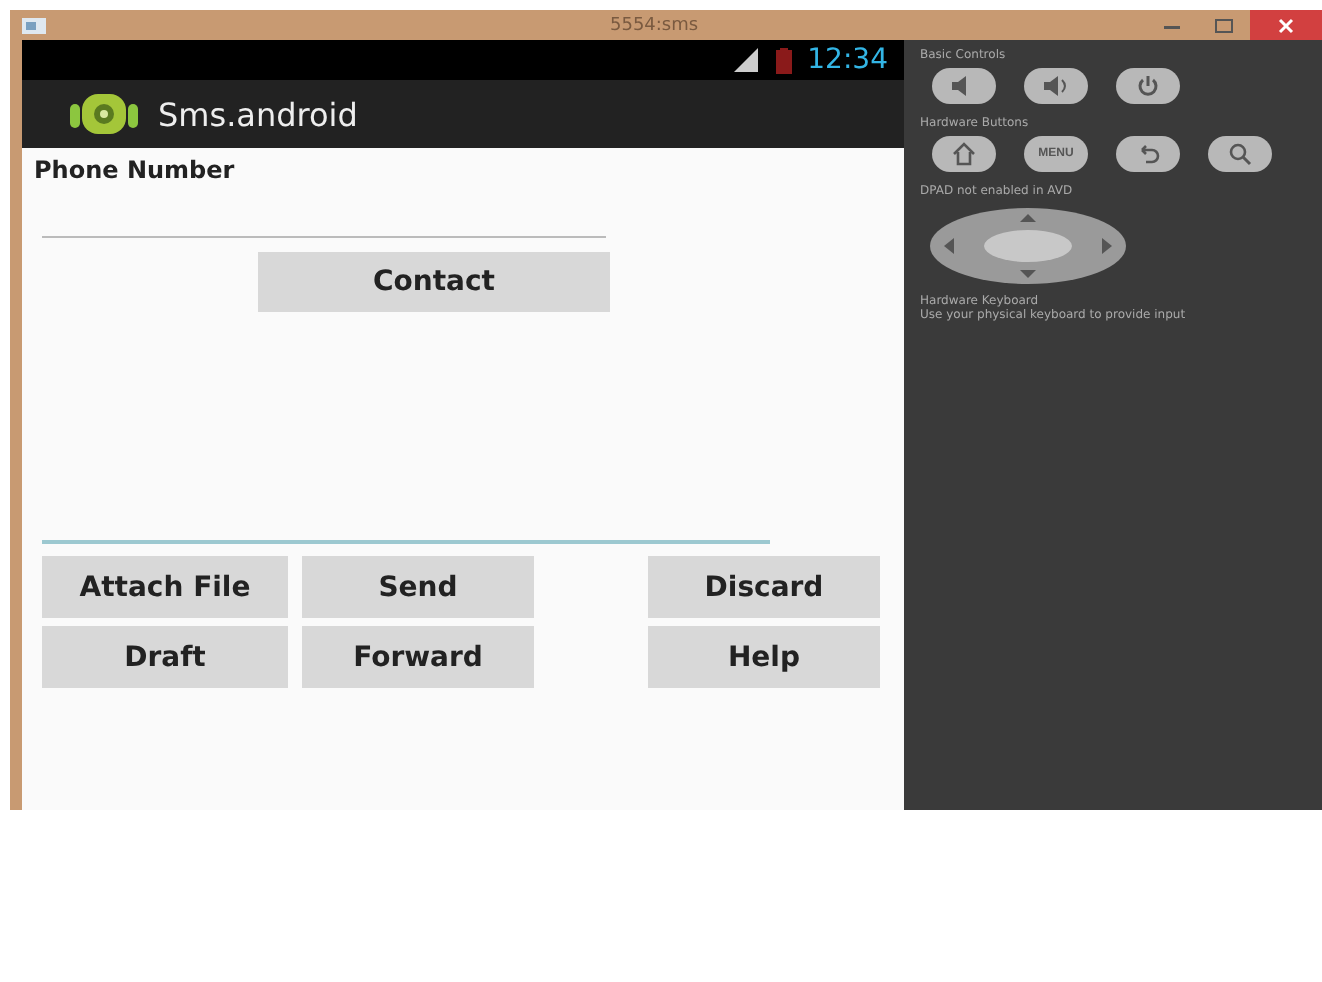  I want to click on power-button, so click(1148, 86).